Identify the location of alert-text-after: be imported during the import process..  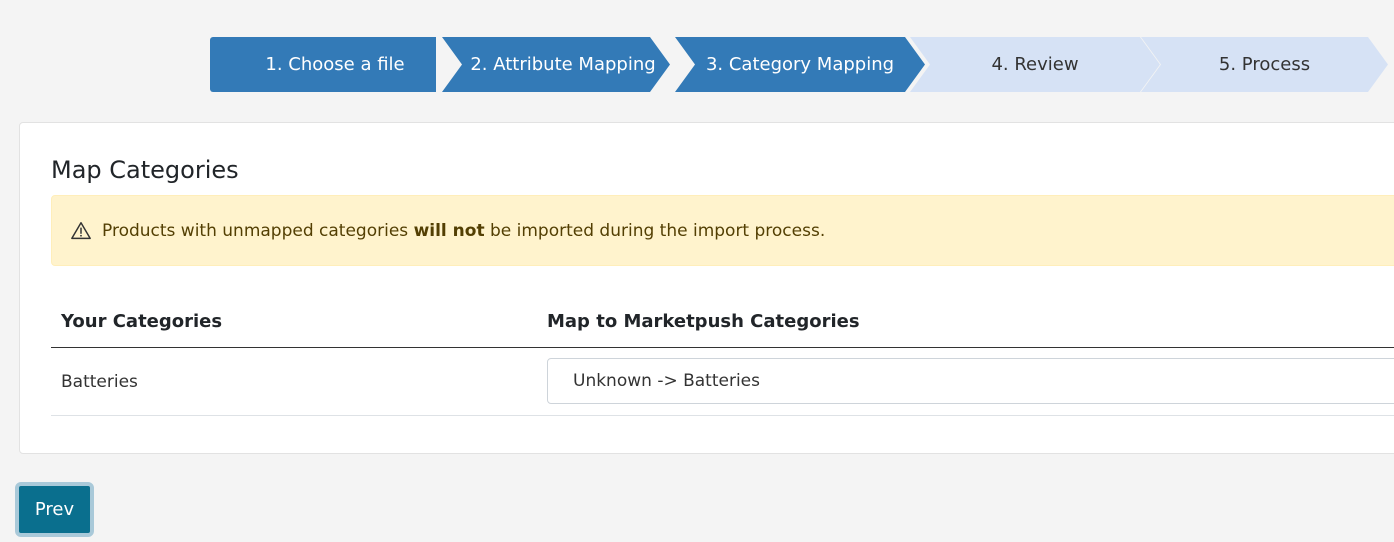
(655, 230).